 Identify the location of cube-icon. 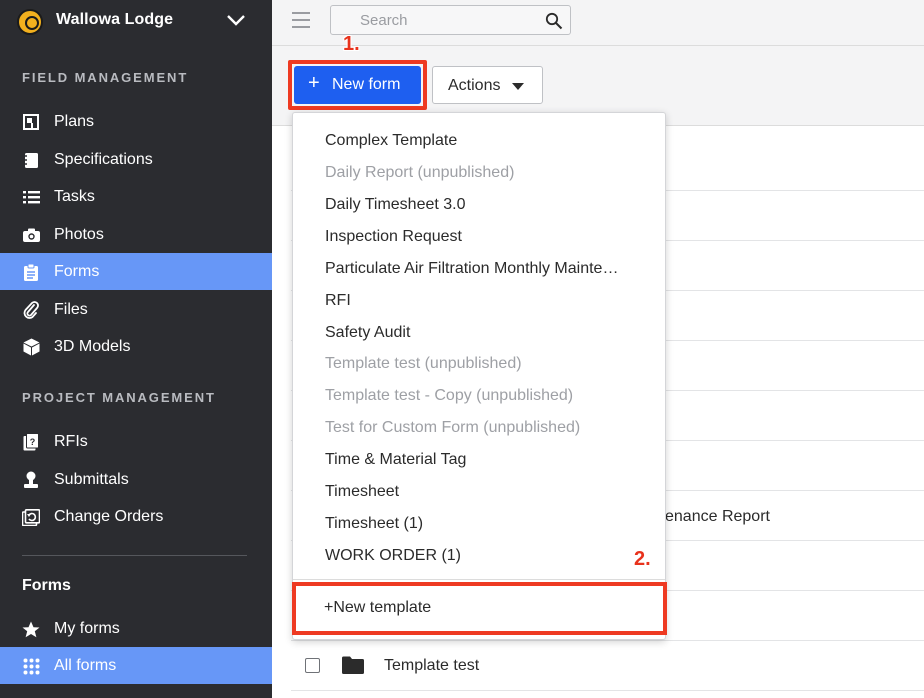
(31, 347).